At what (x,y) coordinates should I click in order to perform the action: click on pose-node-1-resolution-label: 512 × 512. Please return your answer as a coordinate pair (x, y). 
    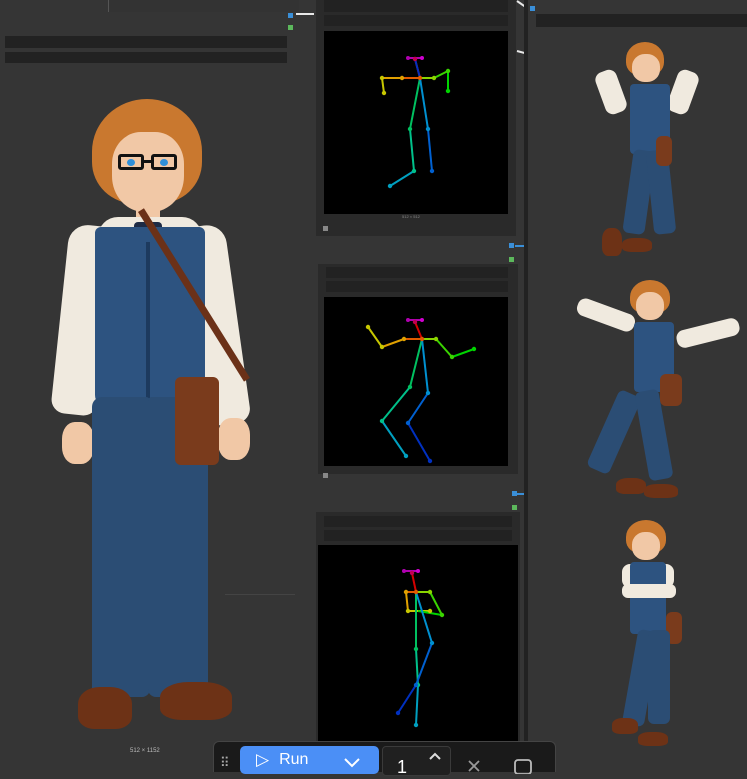
    Looking at the image, I should click on (411, 216).